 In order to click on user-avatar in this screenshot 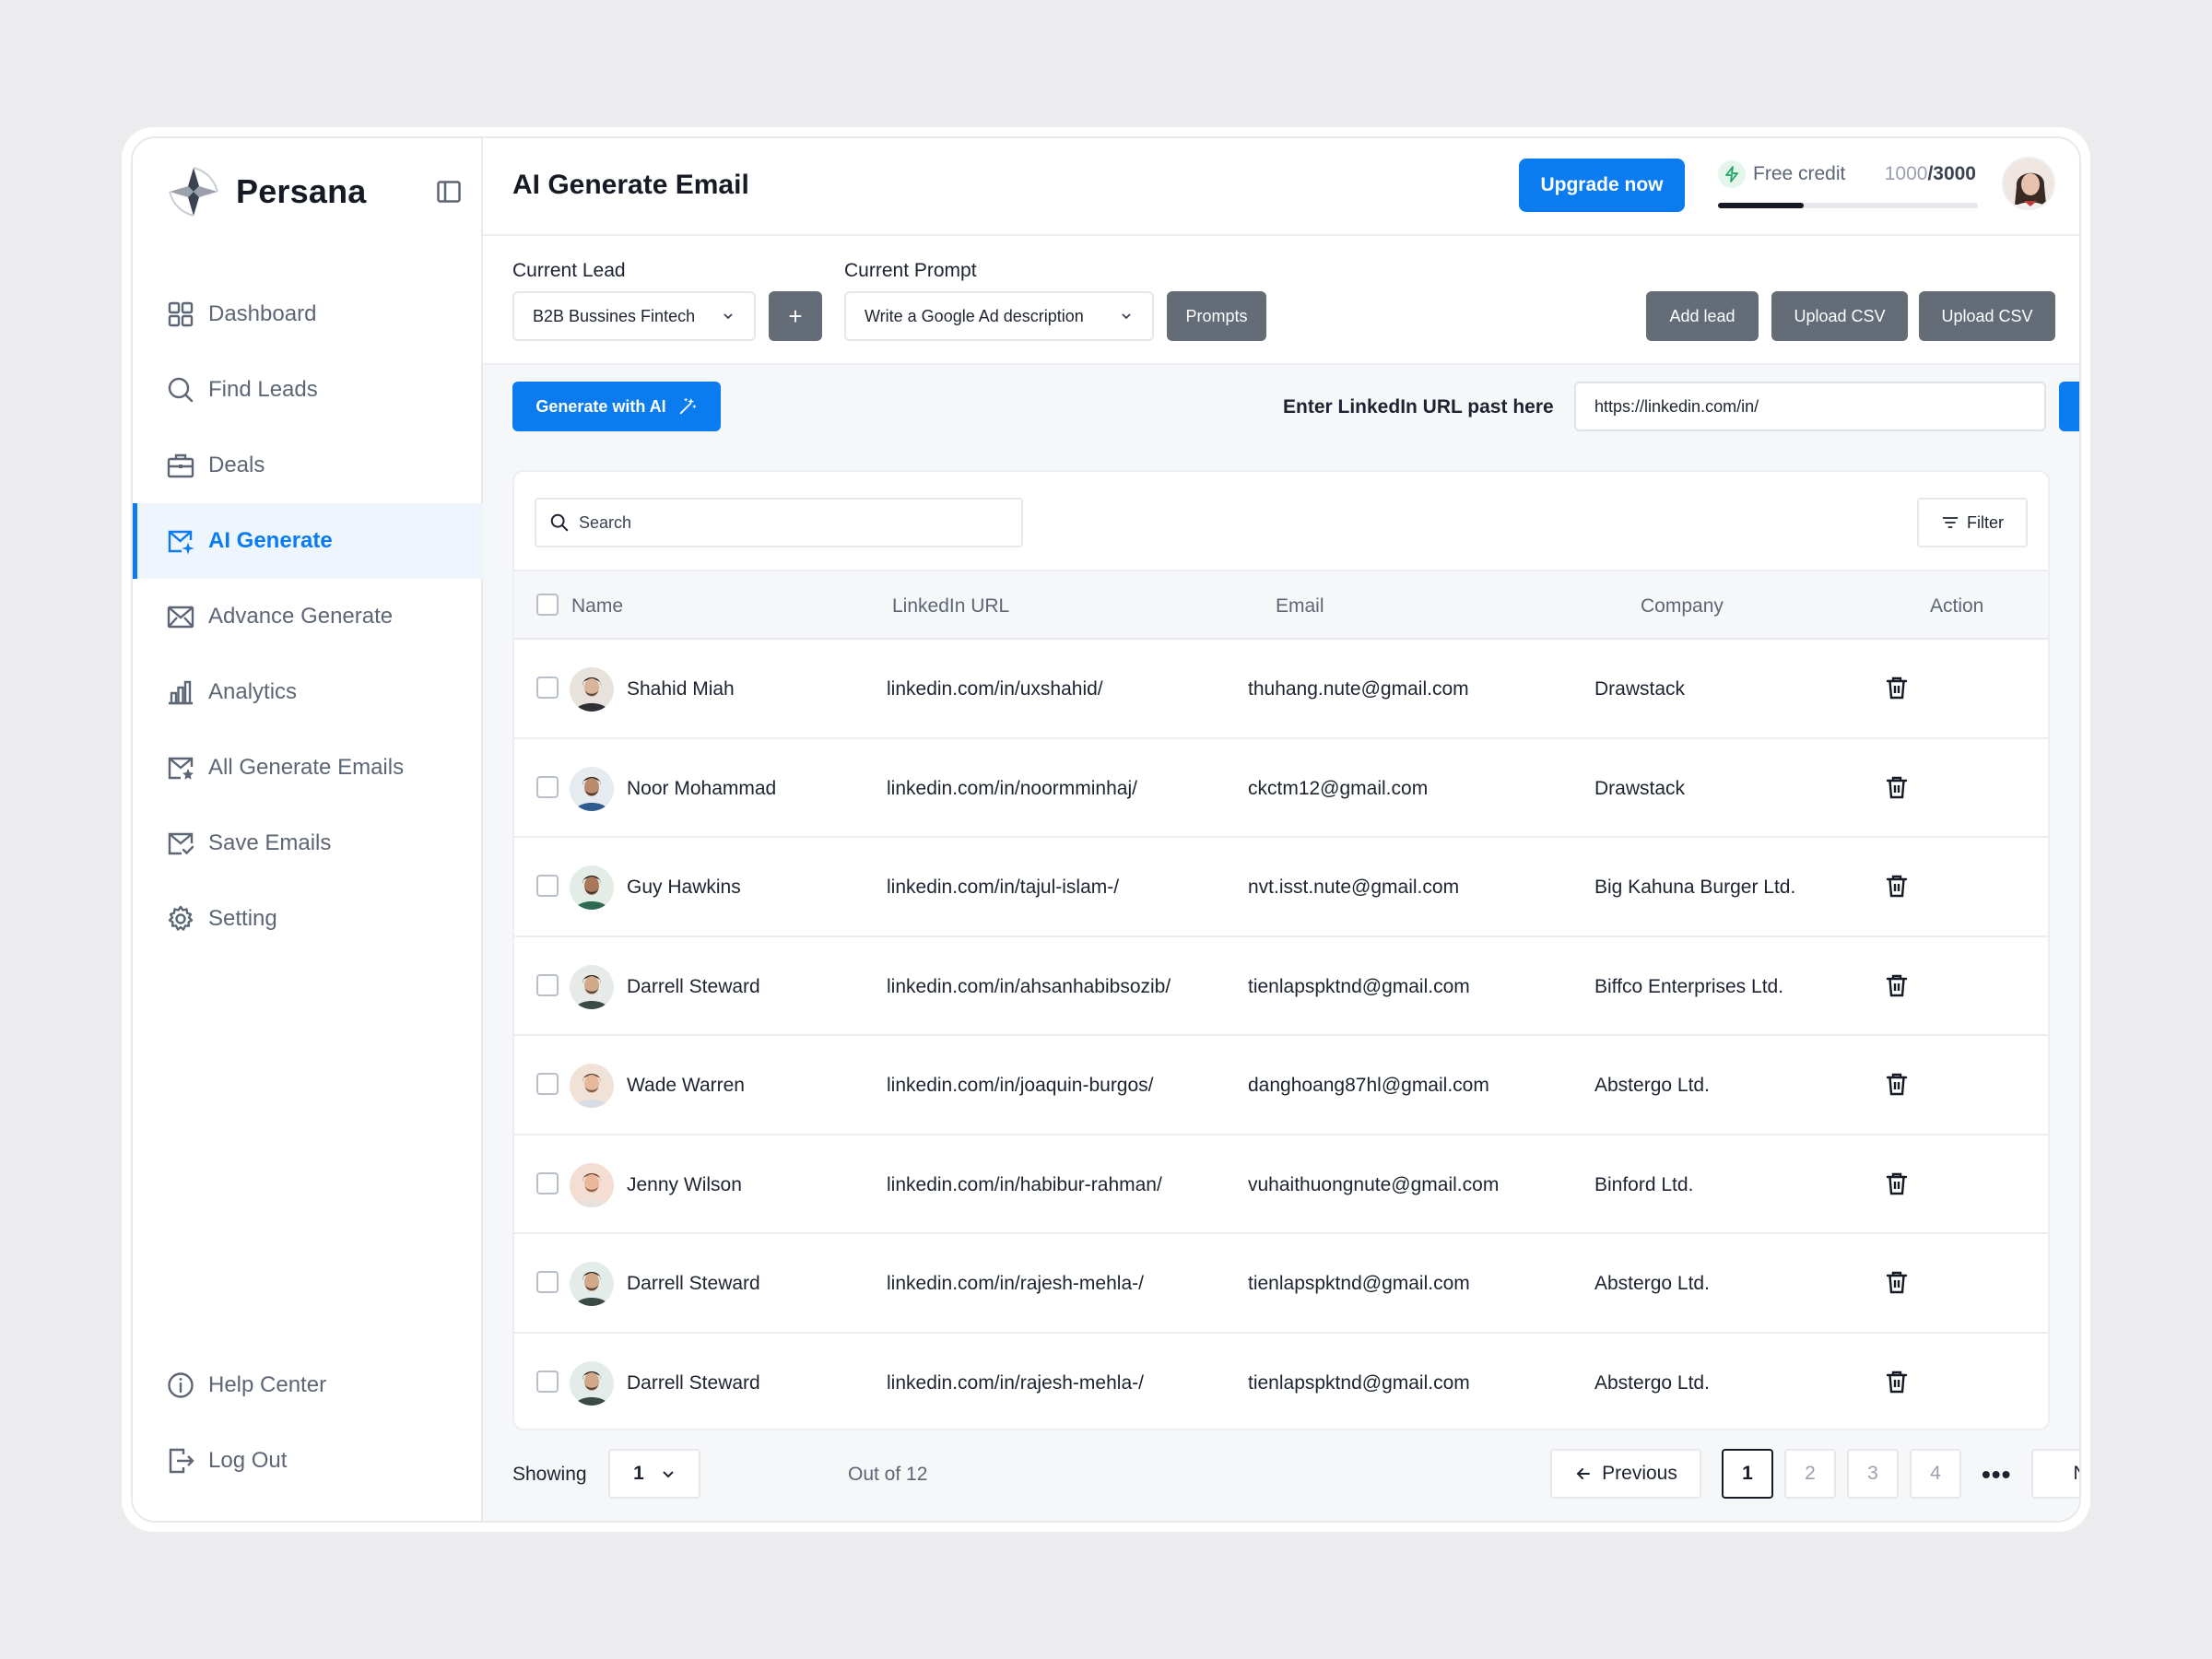, I will do `click(2028, 183)`.